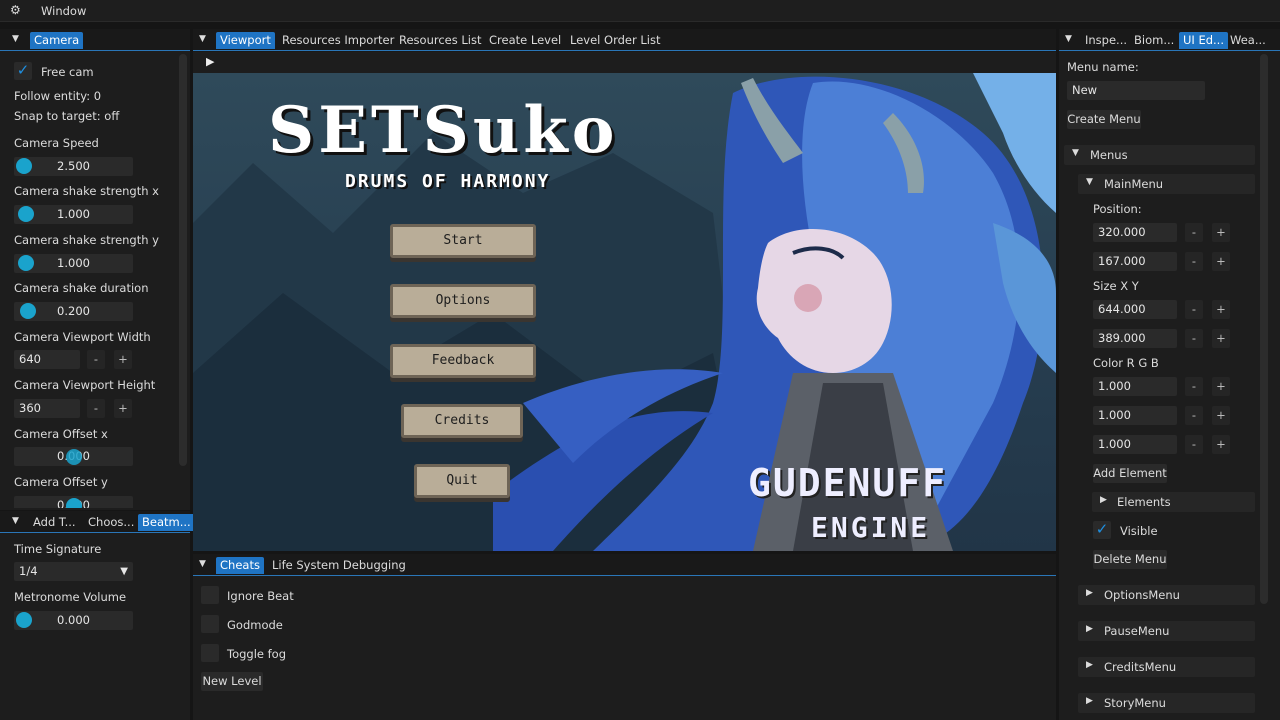 Image resolution: width=1280 pixels, height=720 pixels. Describe the element at coordinates (257, 654) in the screenshot. I see `toggle-fog-label: Toggle fog` at that location.